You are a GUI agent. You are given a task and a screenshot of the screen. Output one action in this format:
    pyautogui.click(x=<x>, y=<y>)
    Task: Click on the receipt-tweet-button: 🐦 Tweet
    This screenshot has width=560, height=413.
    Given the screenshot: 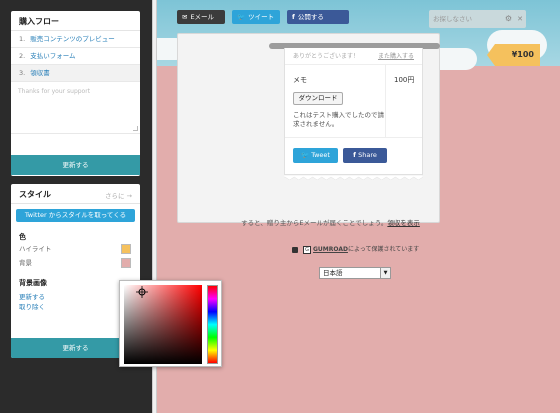 What is the action you would take?
    pyautogui.click(x=315, y=155)
    